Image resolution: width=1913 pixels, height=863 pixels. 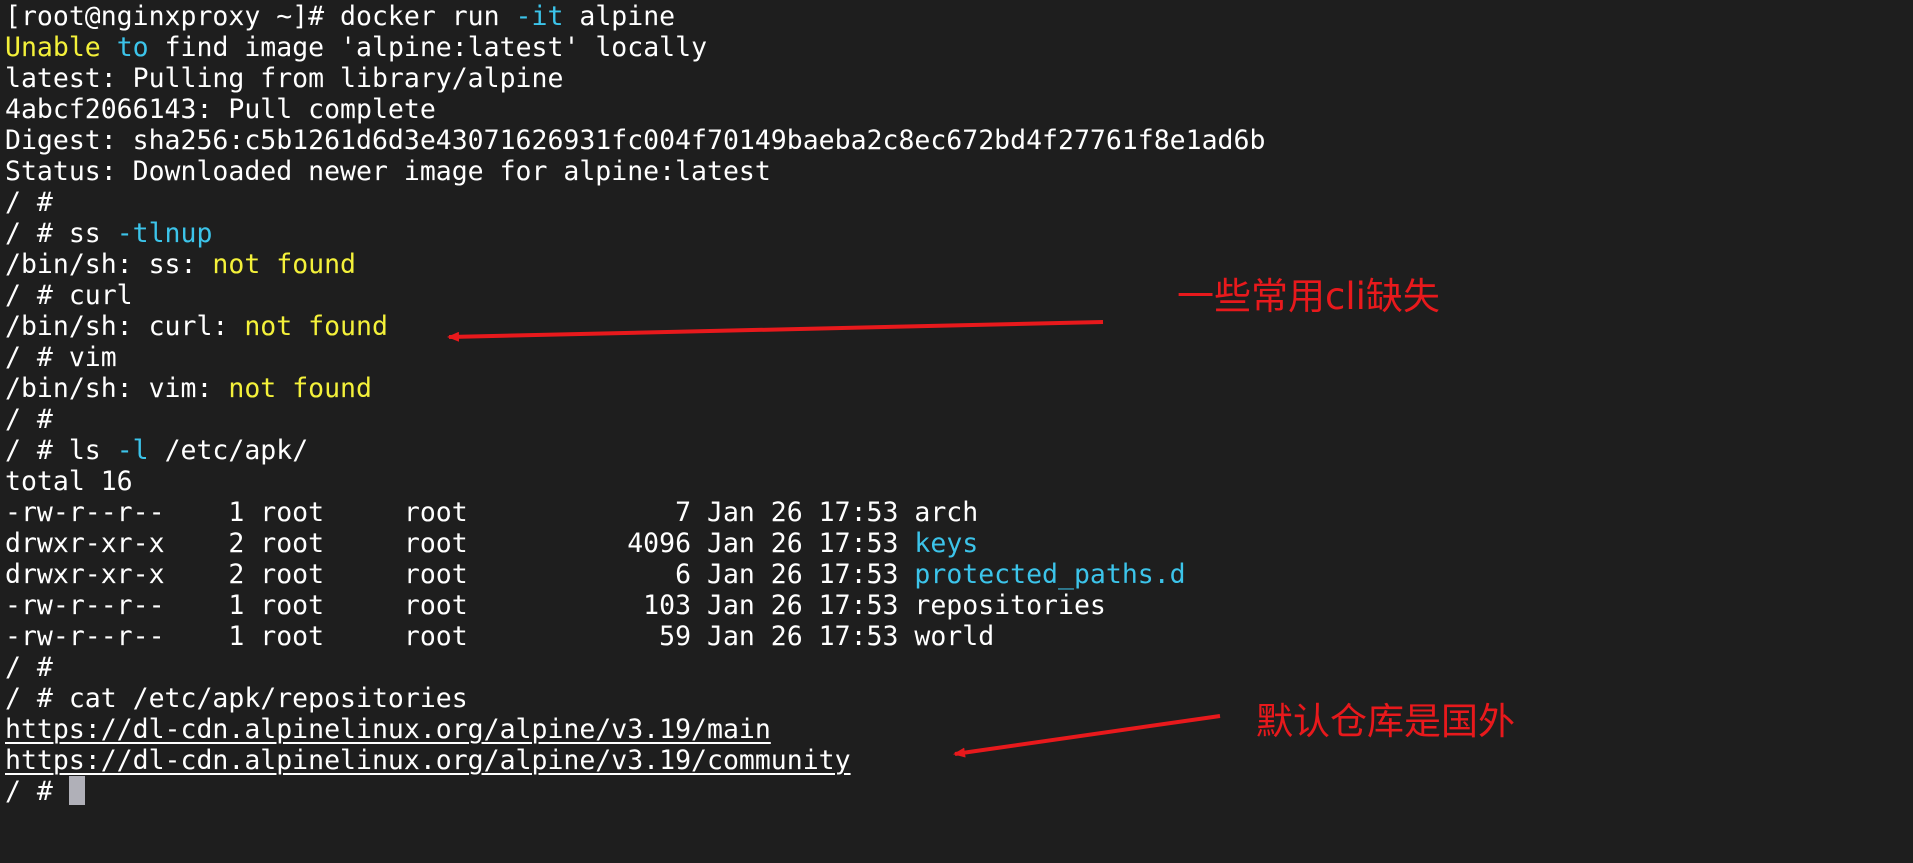 What do you see at coordinates (1308, 296) in the screenshot?
I see `annotation-missing-cli: 一些常用cli缺失` at bounding box center [1308, 296].